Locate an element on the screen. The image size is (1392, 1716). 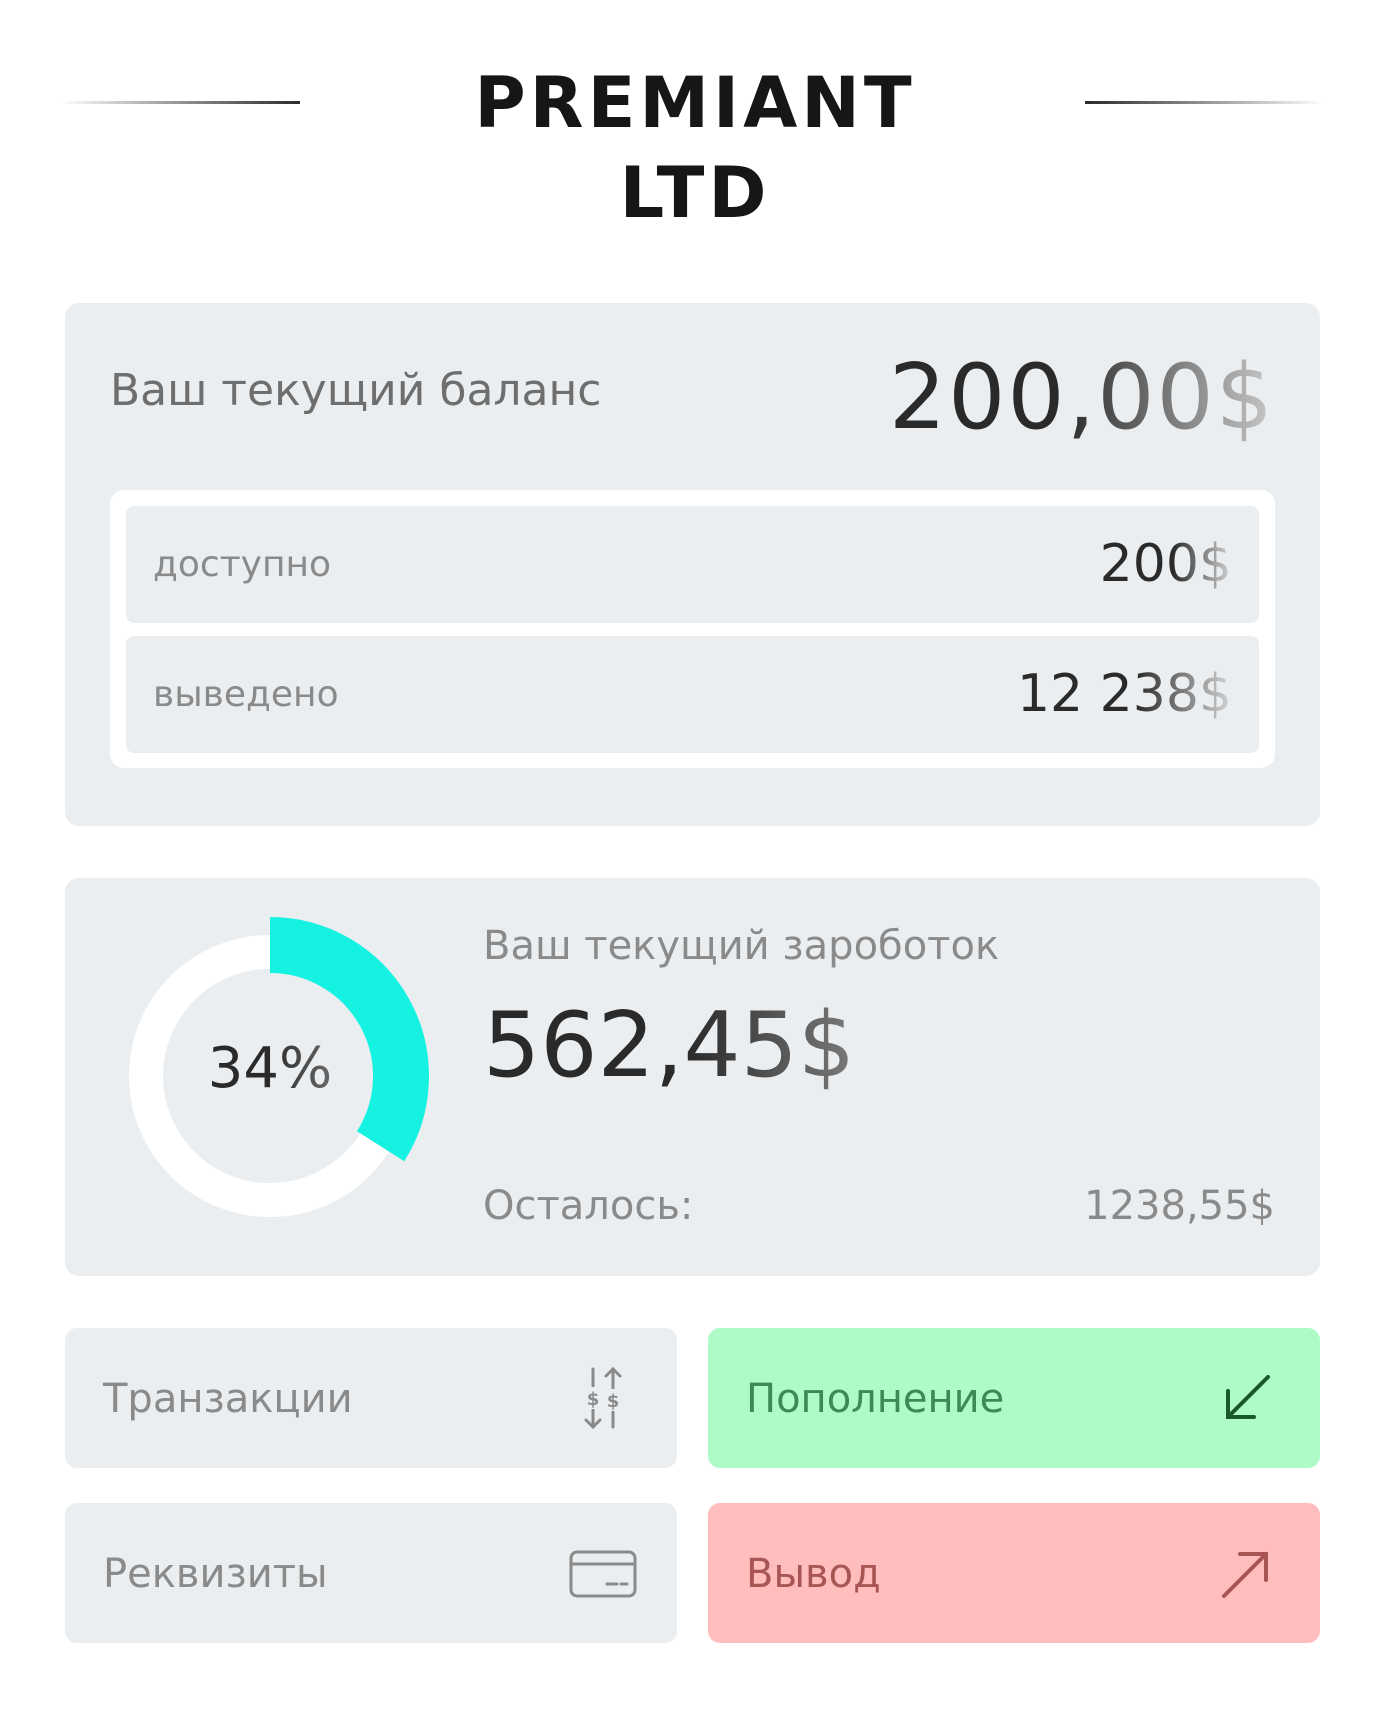
transactions-button: Транзакции $ $ is located at coordinates (371, 1398).